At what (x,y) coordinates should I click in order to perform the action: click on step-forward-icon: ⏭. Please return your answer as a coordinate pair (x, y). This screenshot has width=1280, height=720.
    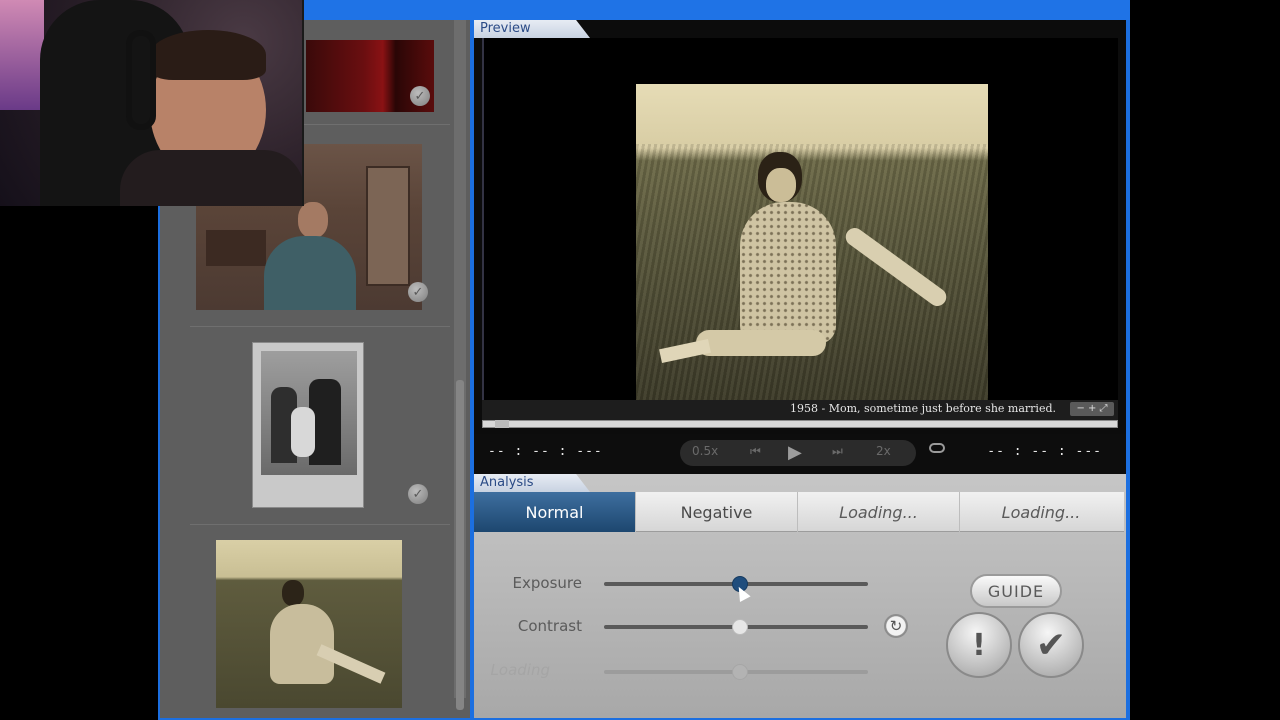
    Looking at the image, I should click on (837, 451).